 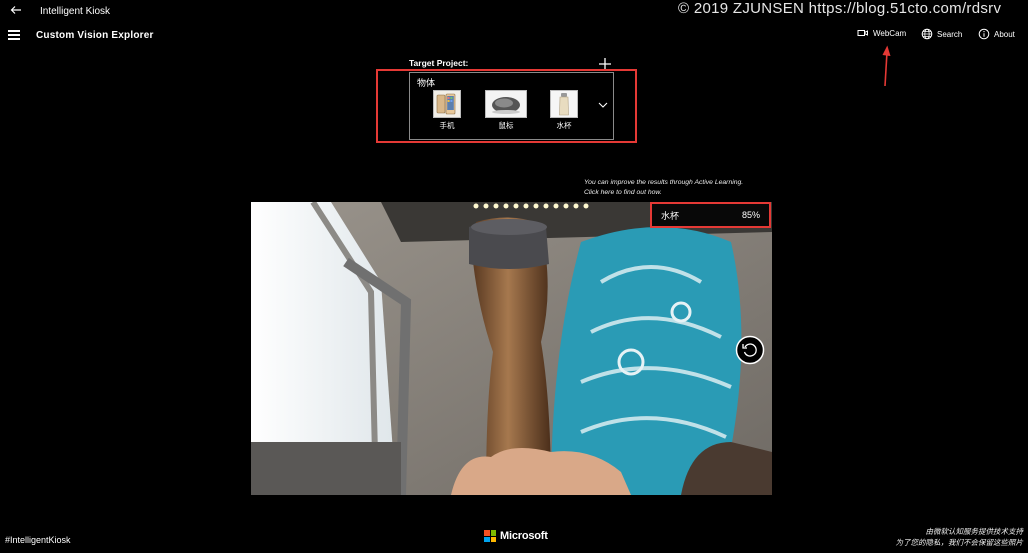 What do you see at coordinates (950, 34) in the screenshot?
I see `nav-search-label: Search` at bounding box center [950, 34].